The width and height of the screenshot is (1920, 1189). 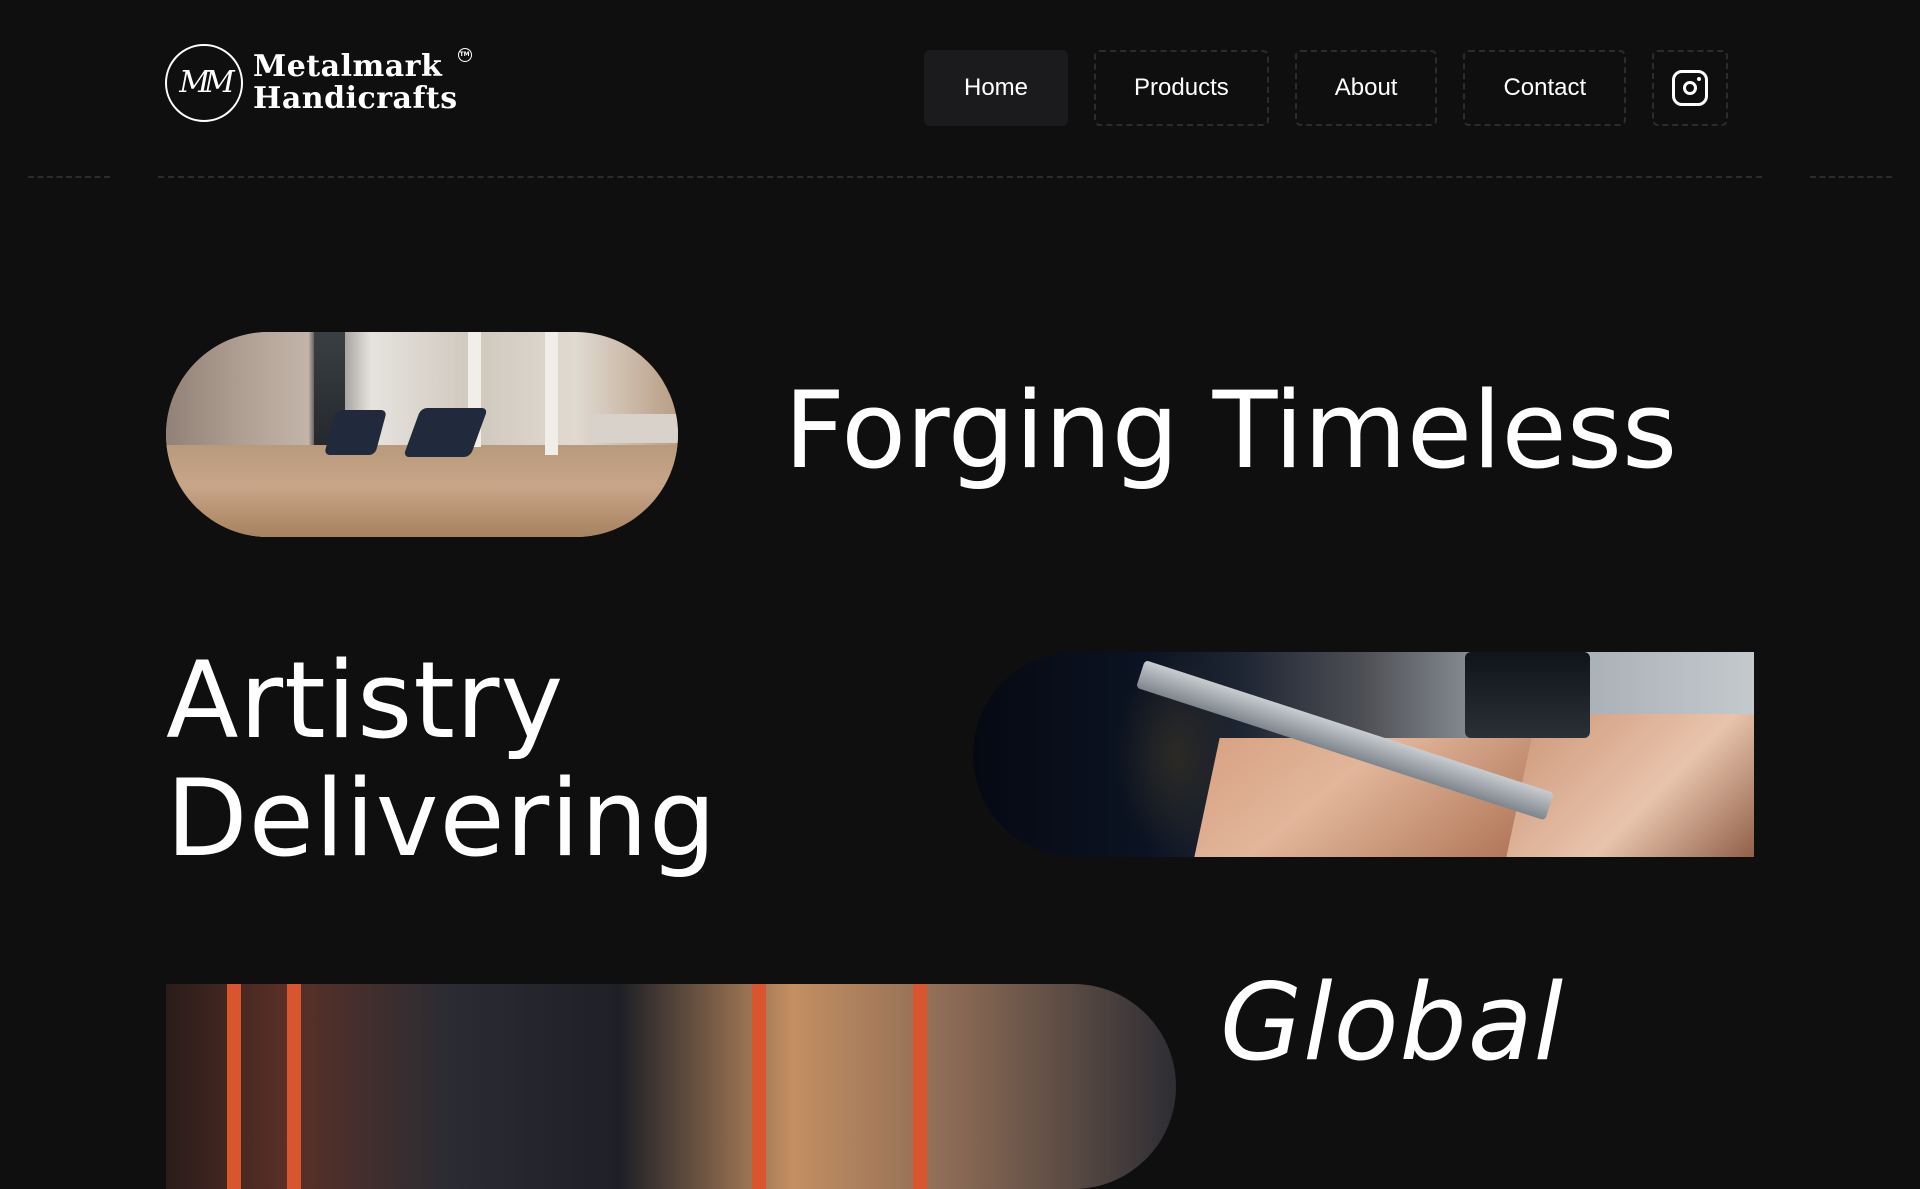 I want to click on nav-item-home: Home, so click(x=996, y=88).